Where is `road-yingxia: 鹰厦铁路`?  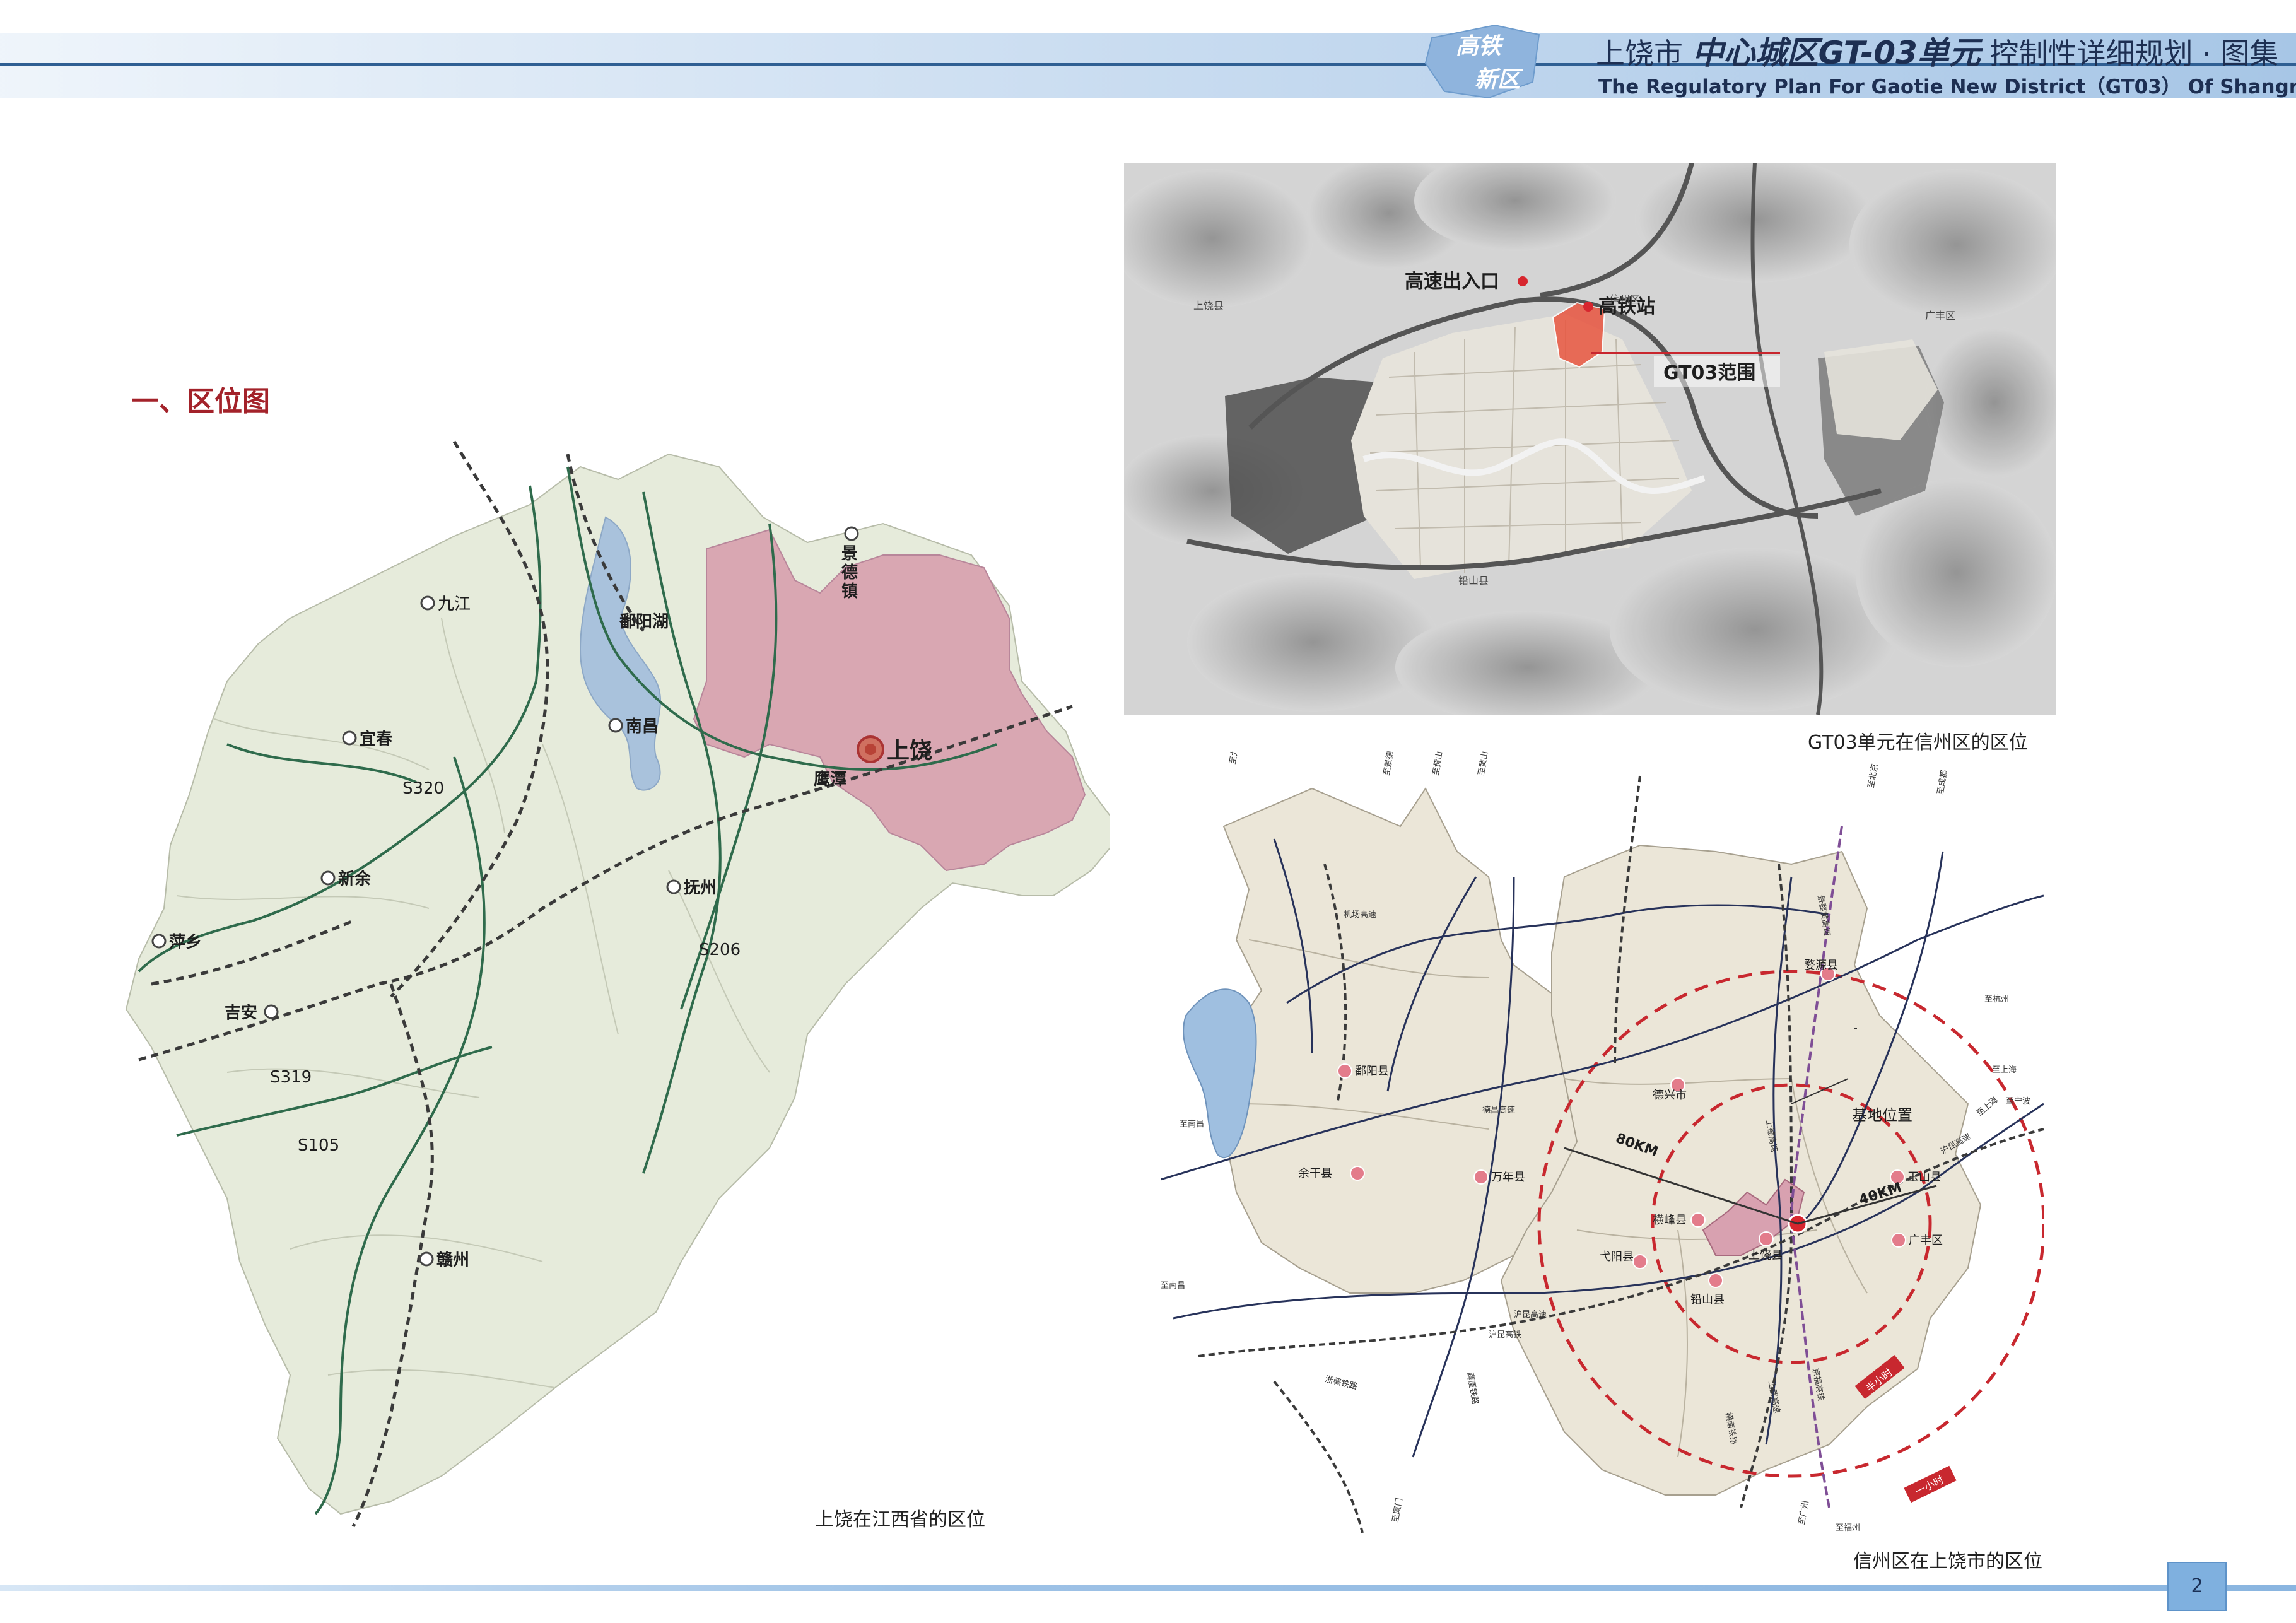
road-yingxia: 鹰厦铁路 is located at coordinates (1472, 1388).